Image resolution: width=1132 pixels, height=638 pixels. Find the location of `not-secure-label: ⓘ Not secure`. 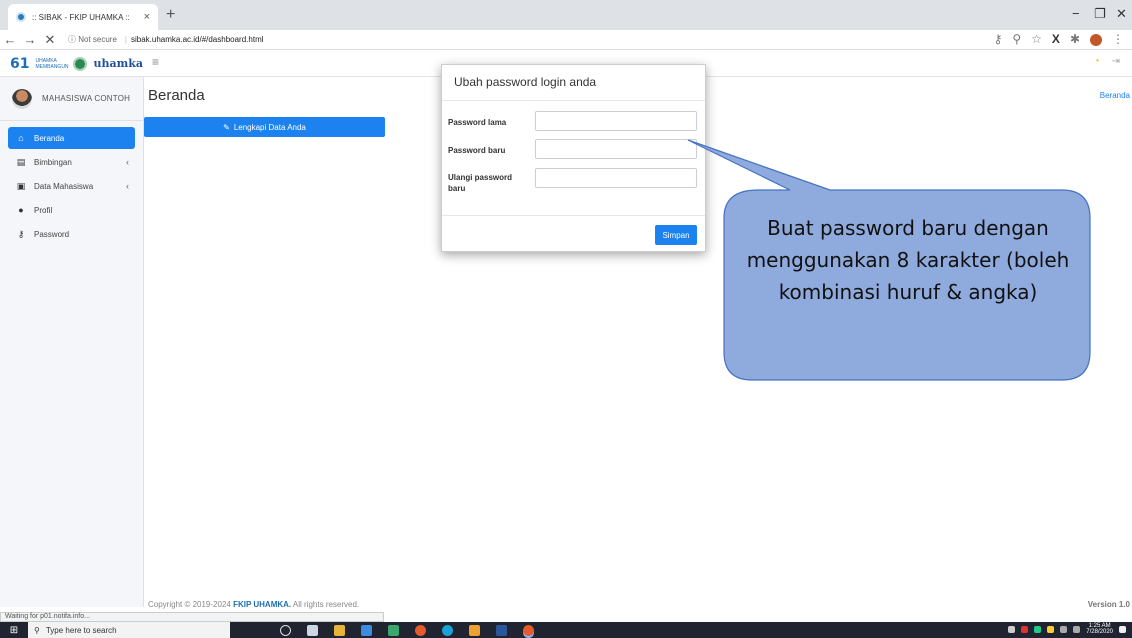

not-secure-label: ⓘ Not secure is located at coordinates (92, 39).